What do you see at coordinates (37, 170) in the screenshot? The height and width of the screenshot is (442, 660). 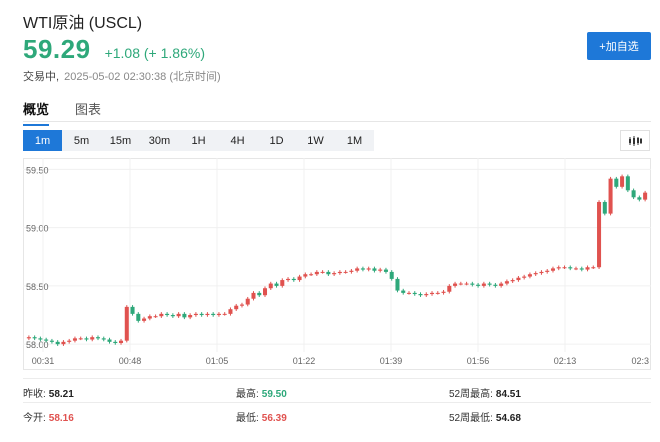 I see `y-tick-label: 59.50` at bounding box center [37, 170].